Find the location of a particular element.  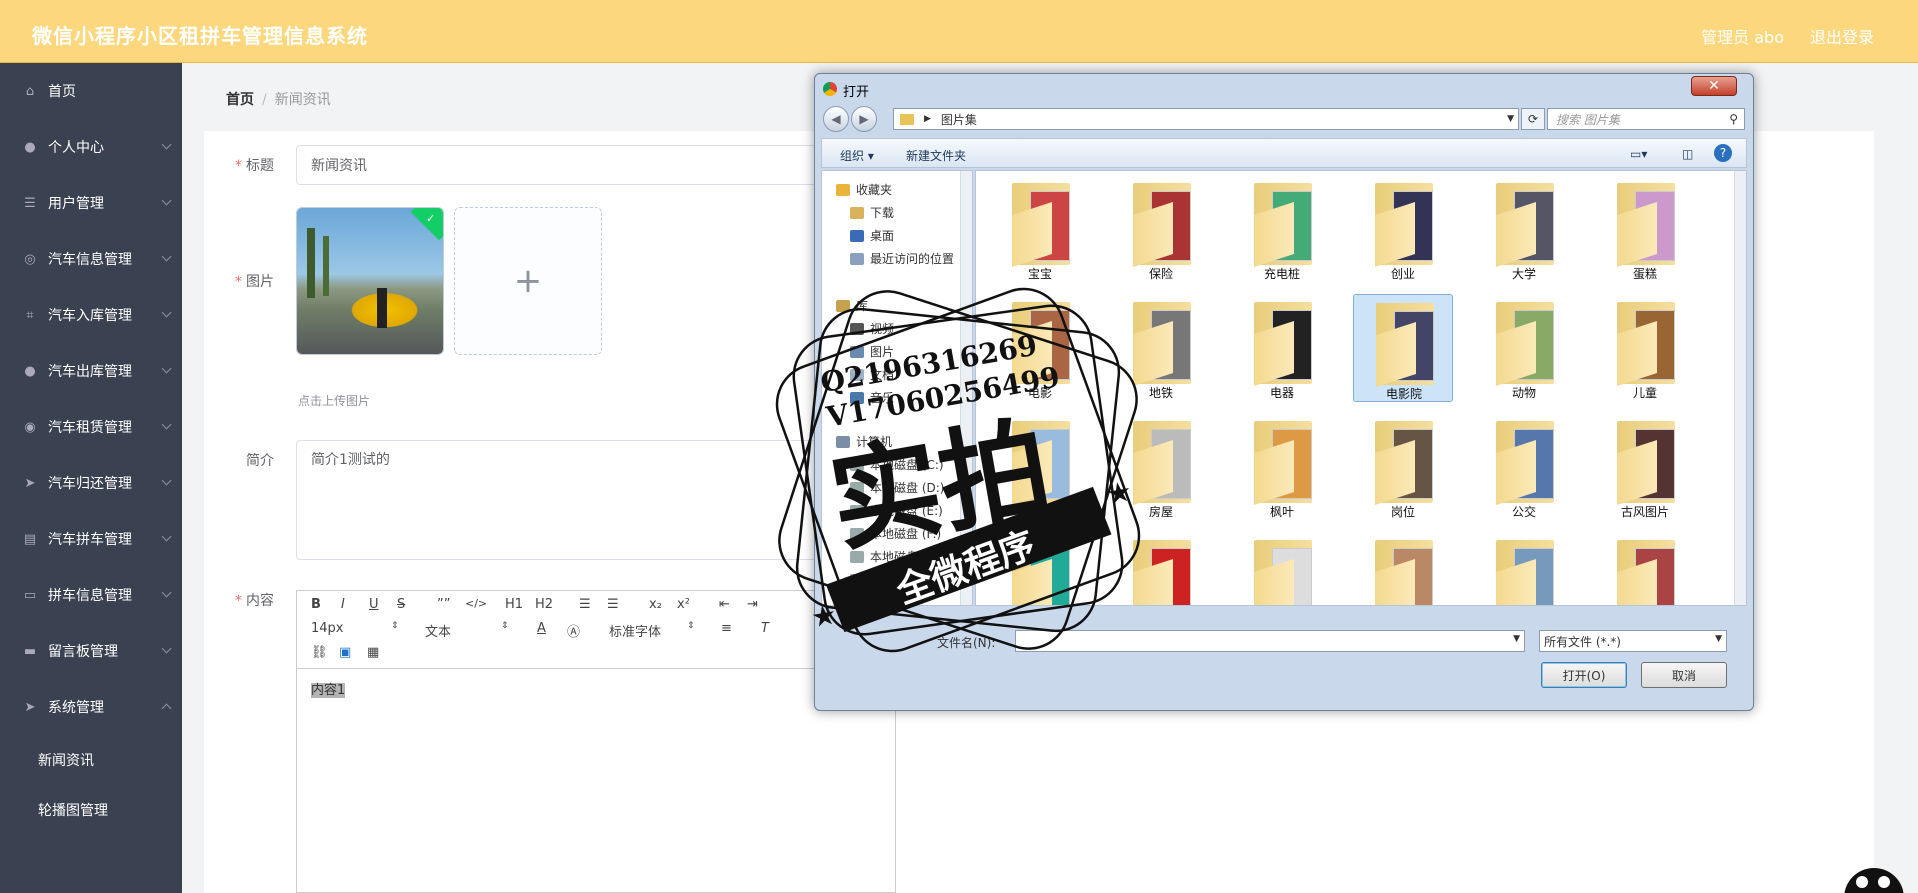

code-button: </> is located at coordinates (476, 603).